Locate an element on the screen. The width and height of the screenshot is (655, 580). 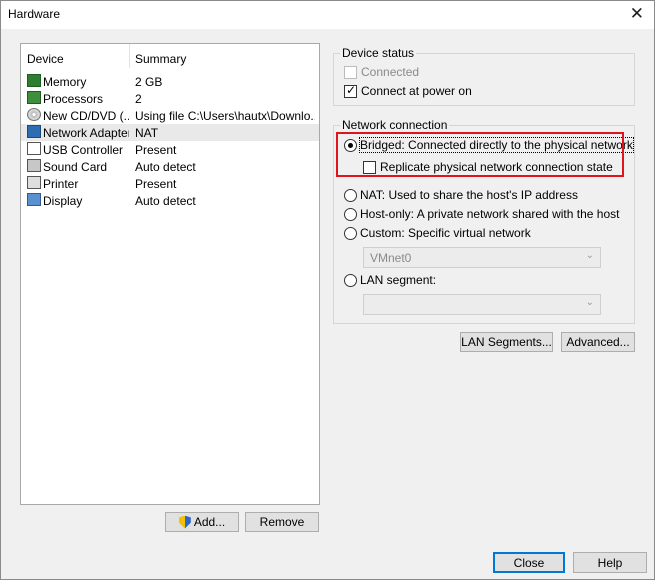
connect-at-power-on-check-box is located at coordinates (350, 90).